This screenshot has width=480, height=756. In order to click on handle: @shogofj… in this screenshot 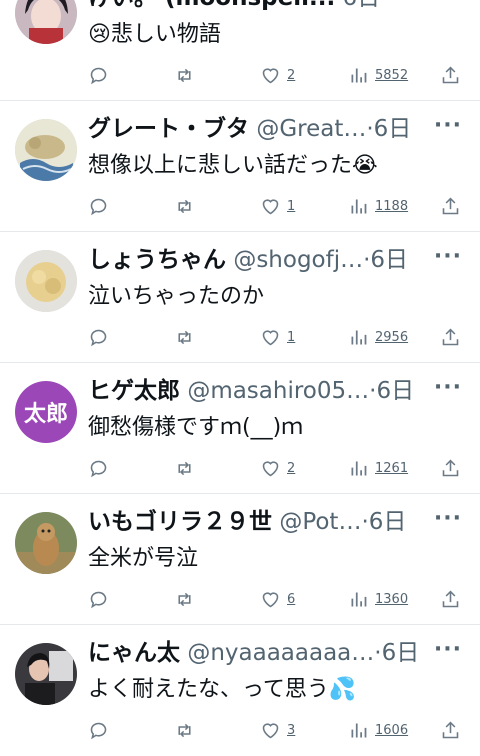, I will do `click(298, 260)`.